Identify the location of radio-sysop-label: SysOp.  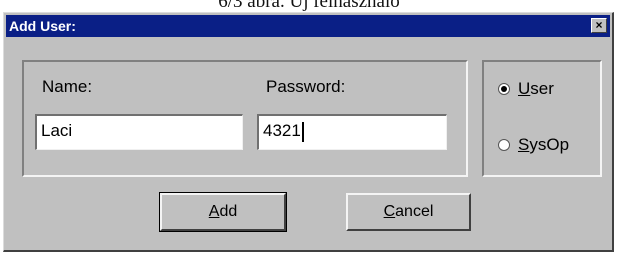
(543, 145).